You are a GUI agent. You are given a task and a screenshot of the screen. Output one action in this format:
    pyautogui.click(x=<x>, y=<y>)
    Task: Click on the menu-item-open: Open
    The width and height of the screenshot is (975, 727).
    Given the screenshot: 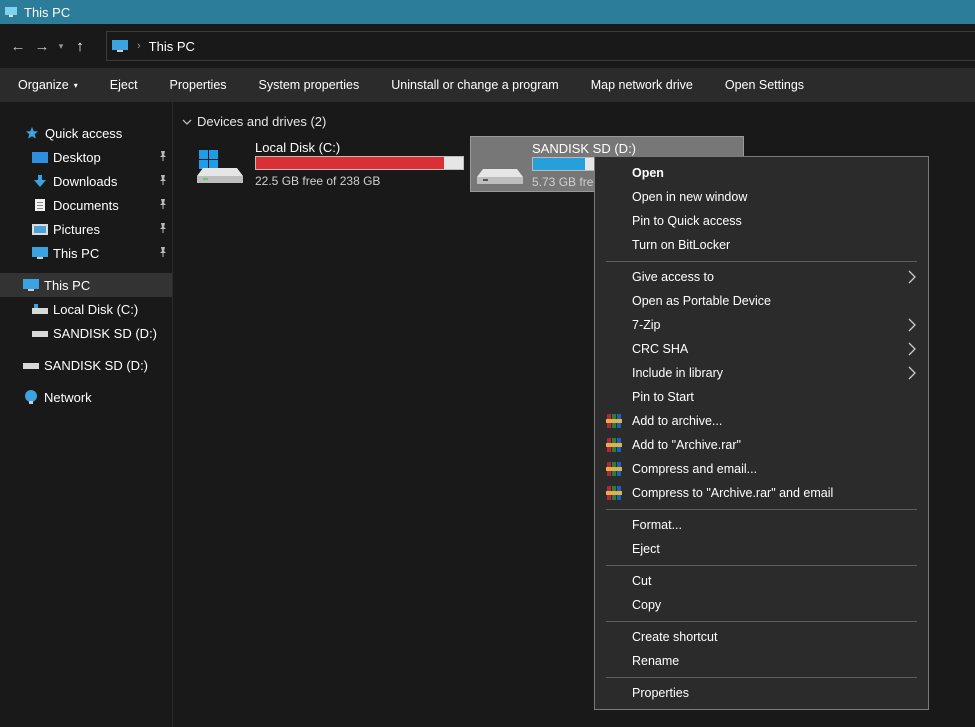 What is the action you would take?
    pyautogui.click(x=761, y=173)
    